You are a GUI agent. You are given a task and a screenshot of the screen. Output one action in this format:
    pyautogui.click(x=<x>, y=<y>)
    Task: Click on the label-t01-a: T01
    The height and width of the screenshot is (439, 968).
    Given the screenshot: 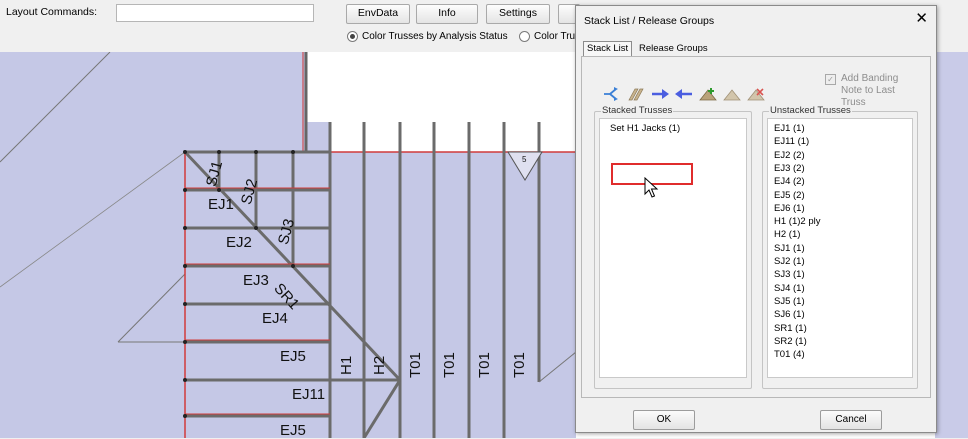 What is the action you would take?
    pyautogui.click(x=415, y=365)
    